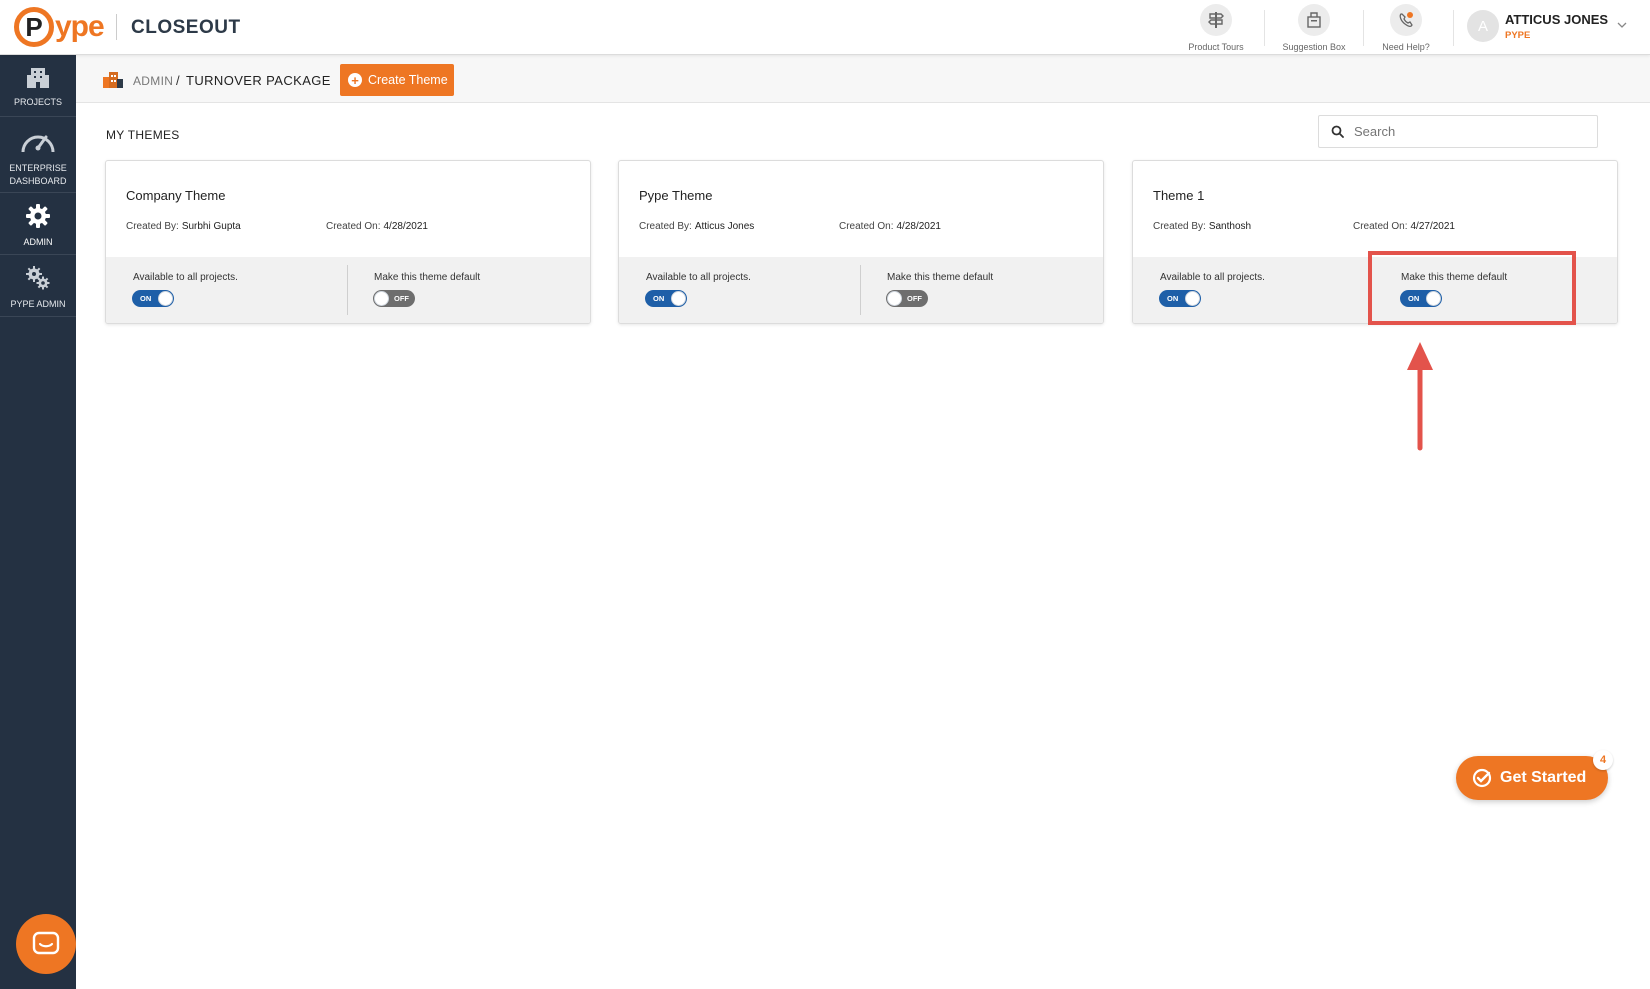 The width and height of the screenshot is (1650, 989). I want to click on suggestion-box-button: Suggestion Box, so click(1314, 28).